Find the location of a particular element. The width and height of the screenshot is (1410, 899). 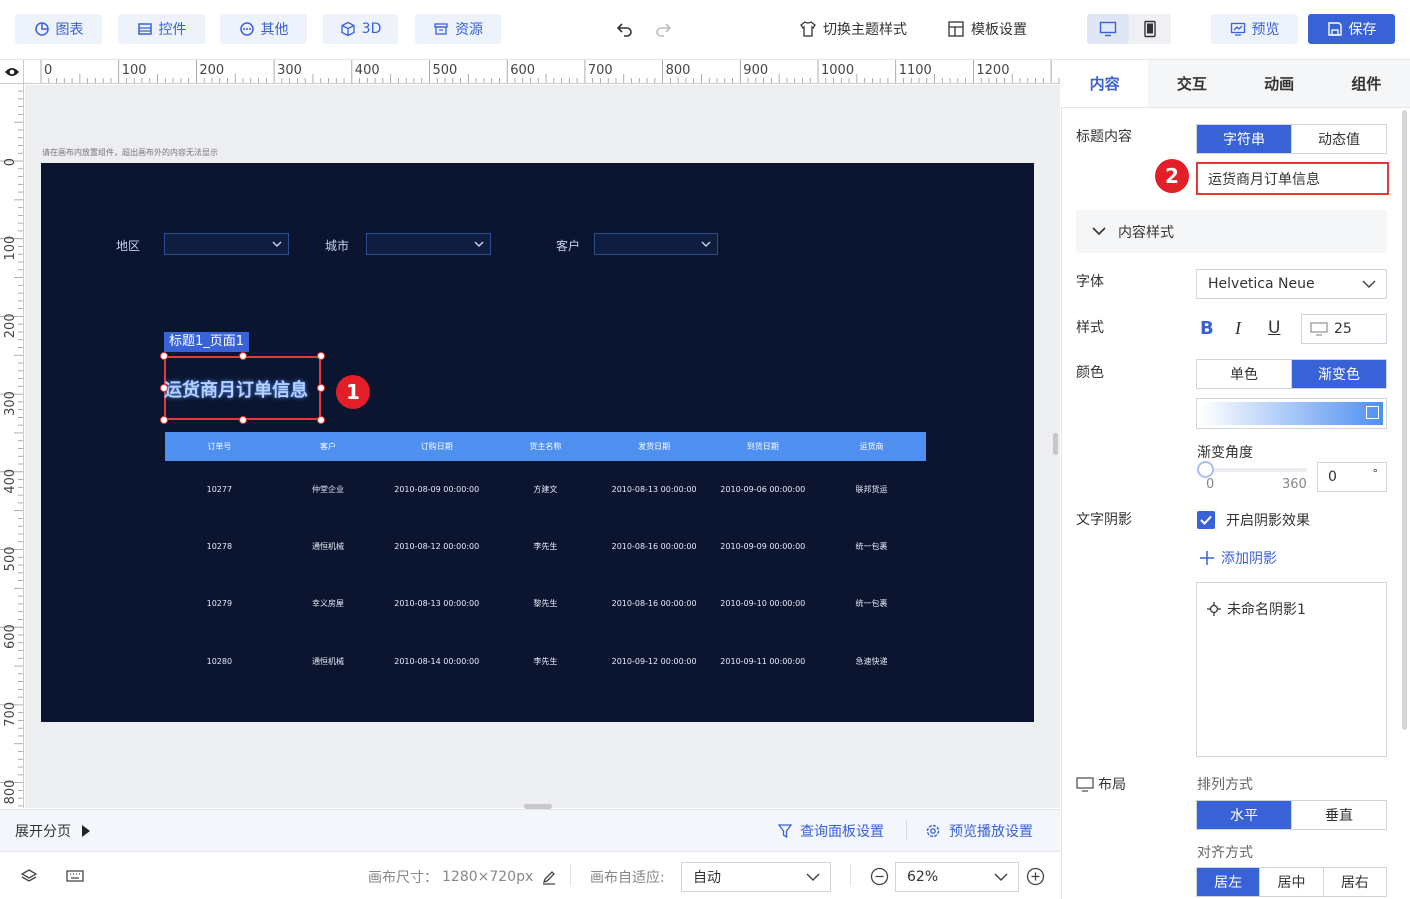

resize-handle-sw is located at coordinates (164, 420).